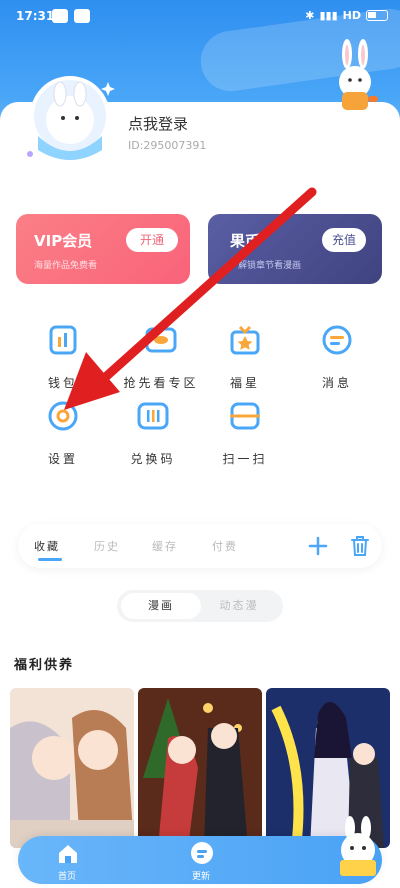 The image size is (400, 888). What do you see at coordinates (63, 340) in the screenshot?
I see `wallet-icon` at bounding box center [63, 340].